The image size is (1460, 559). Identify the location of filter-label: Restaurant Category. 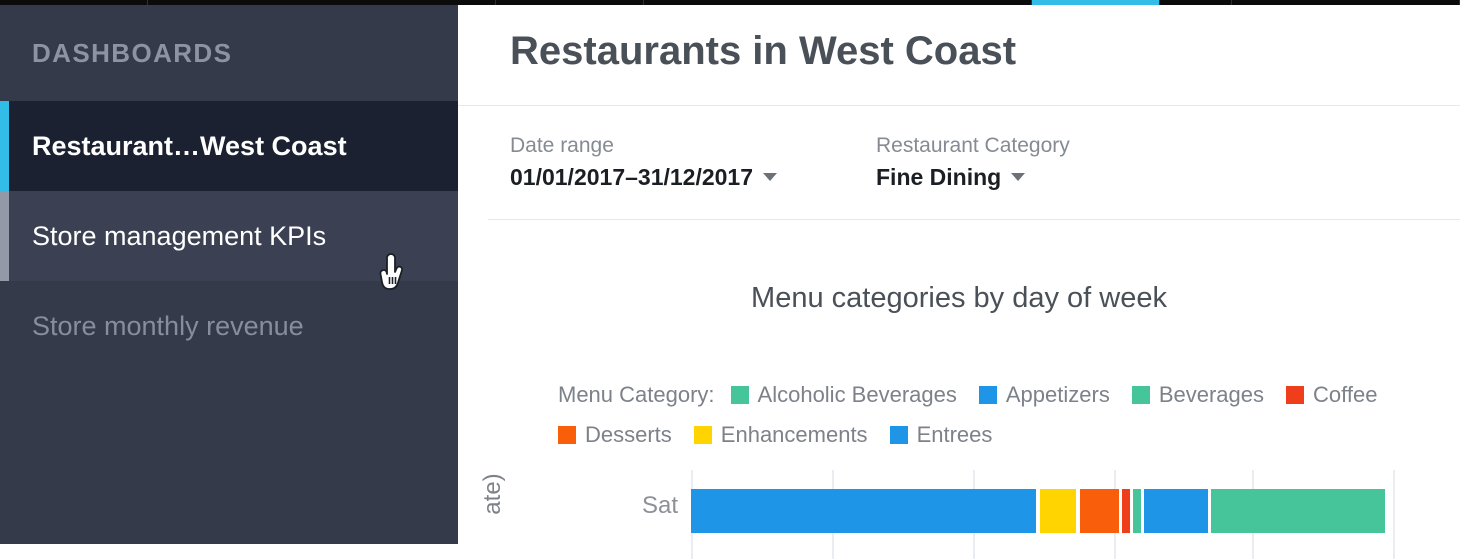
(973, 145).